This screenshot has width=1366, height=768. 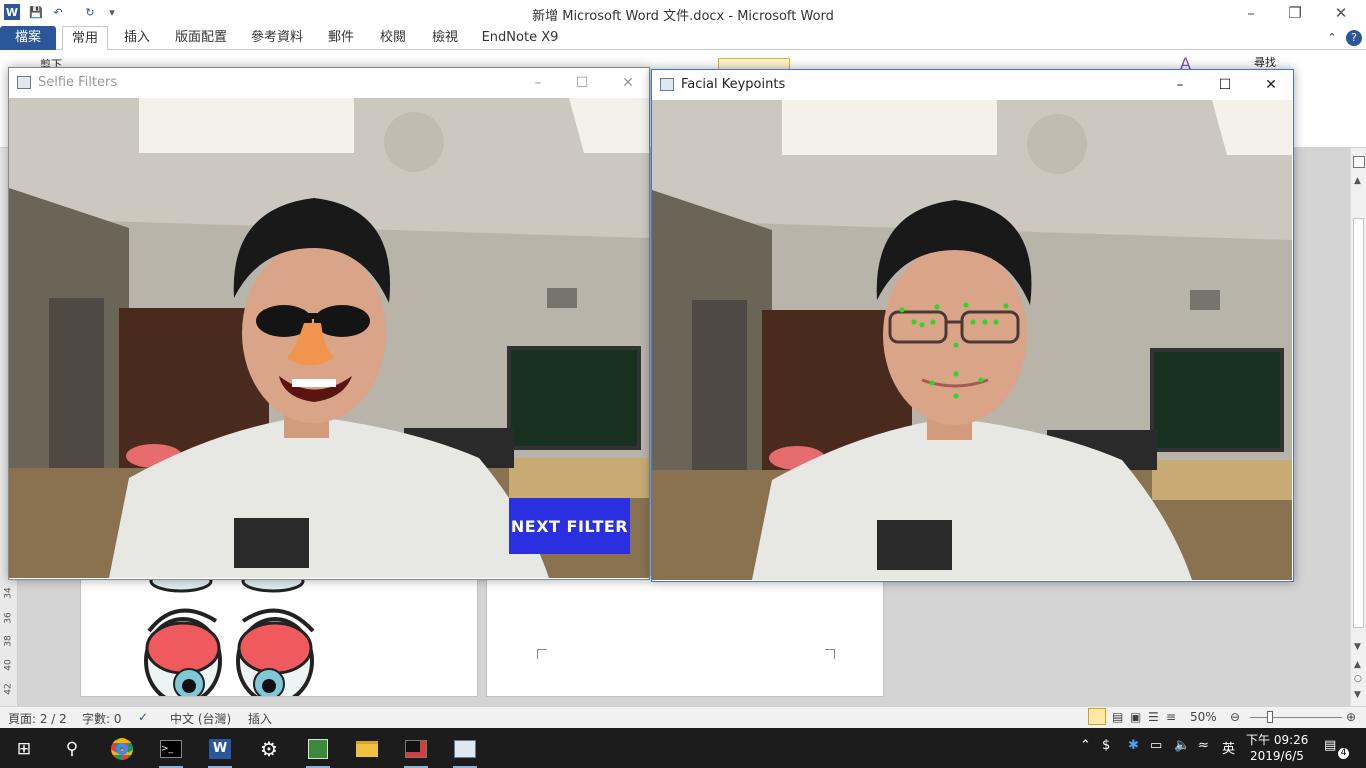 I want to click on scroll-up-arrow: ▲, so click(x=1357, y=181).